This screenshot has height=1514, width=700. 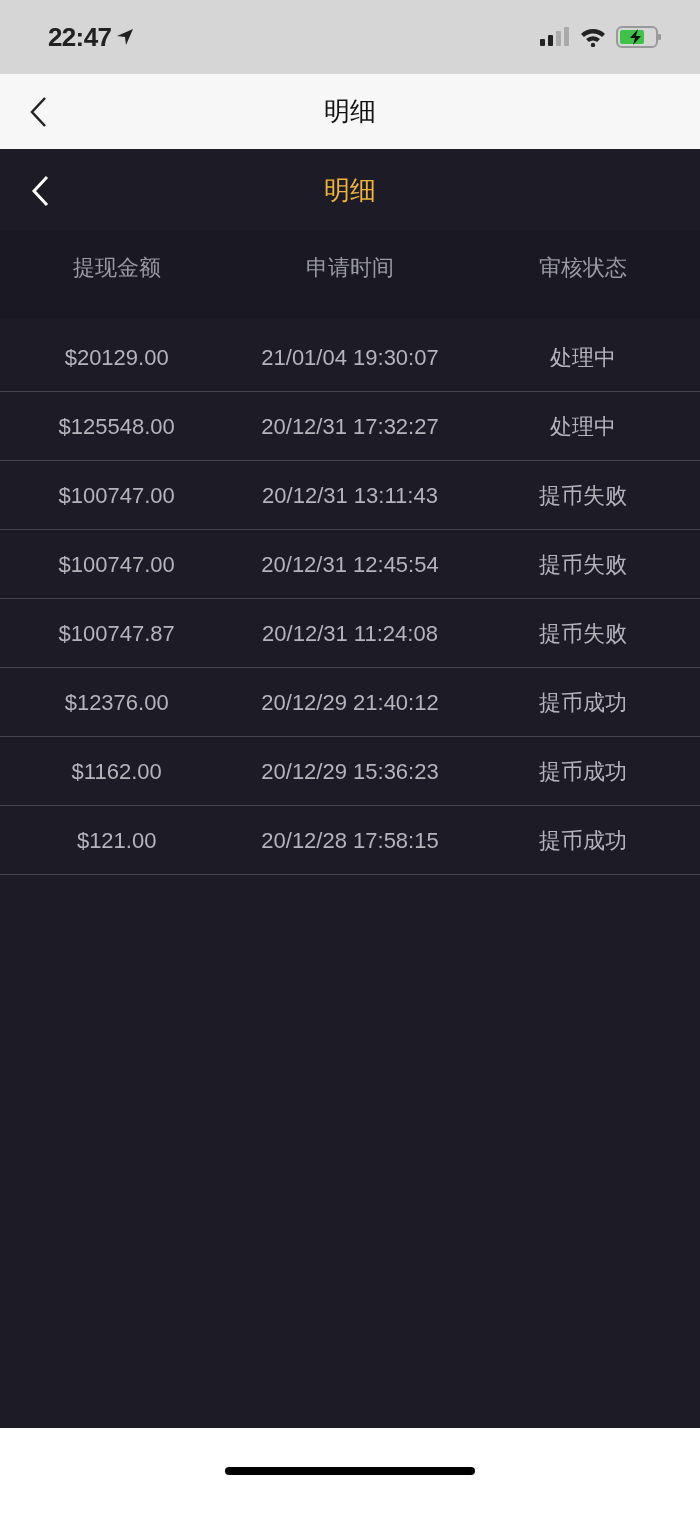 What do you see at coordinates (639, 37) in the screenshot?
I see `battery-charging-icon` at bounding box center [639, 37].